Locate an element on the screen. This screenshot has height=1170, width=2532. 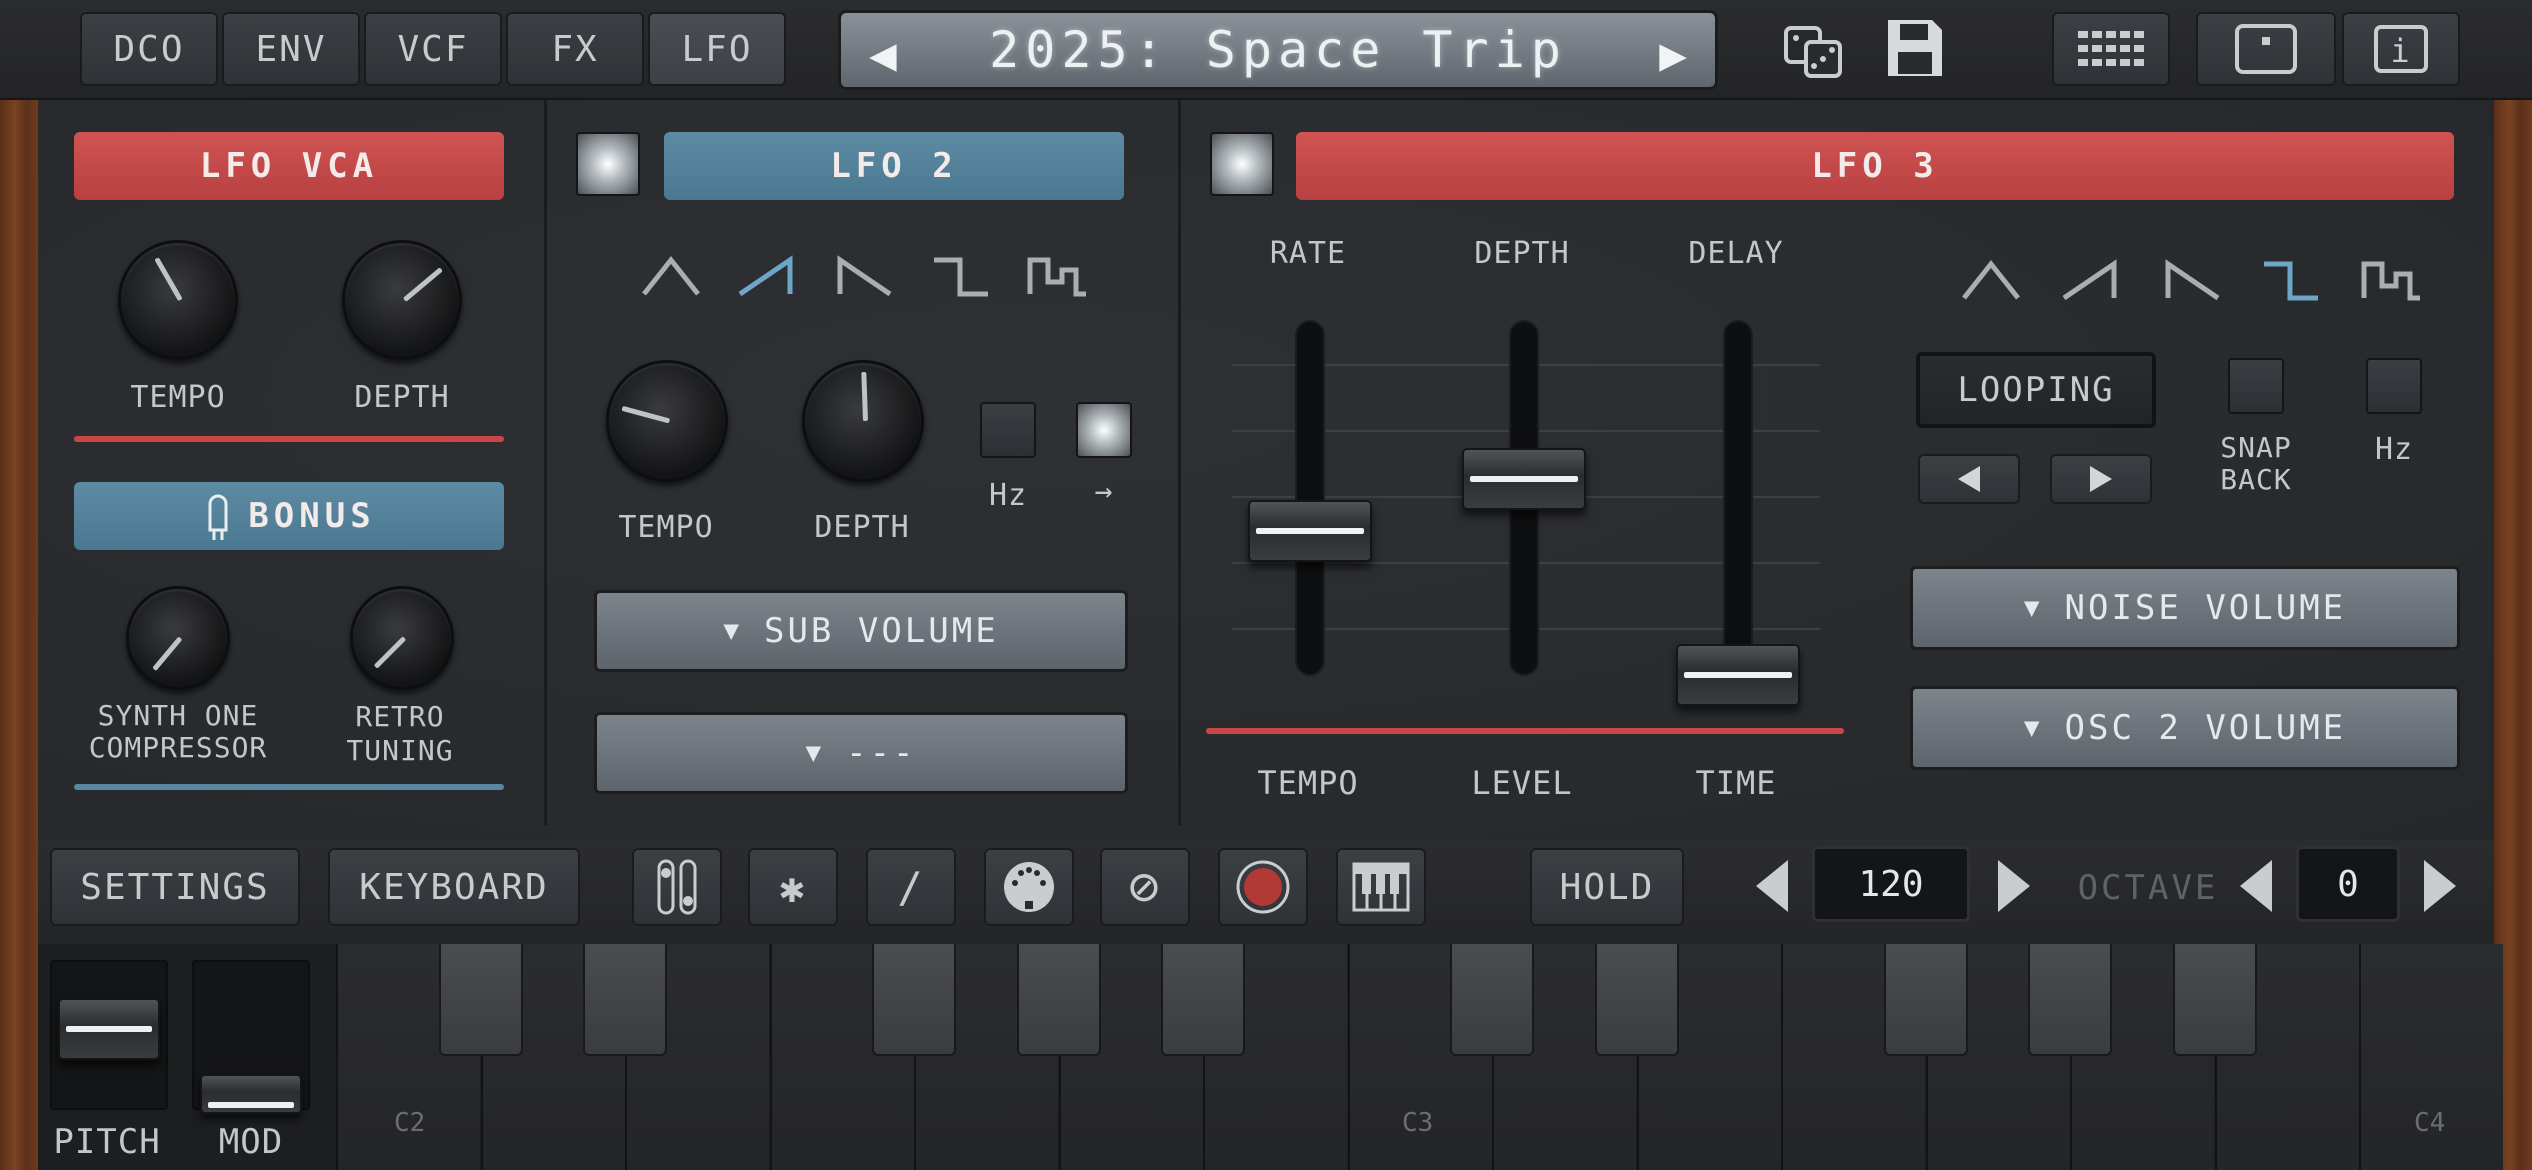
record-button is located at coordinates (1263, 887).